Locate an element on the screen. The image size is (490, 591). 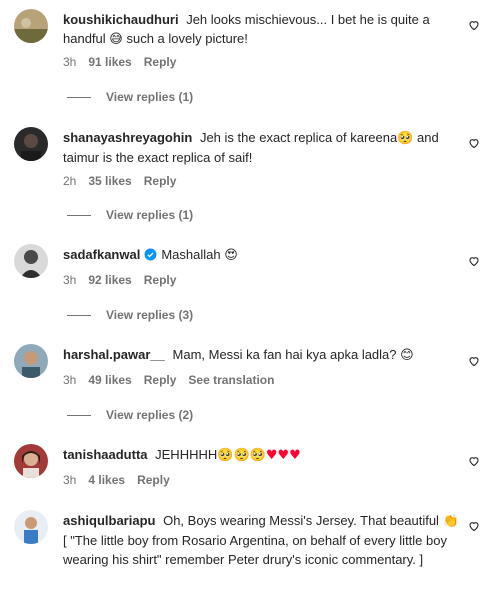
comment-meta: 2h 35 likes Reply is located at coordinates (125, 181).